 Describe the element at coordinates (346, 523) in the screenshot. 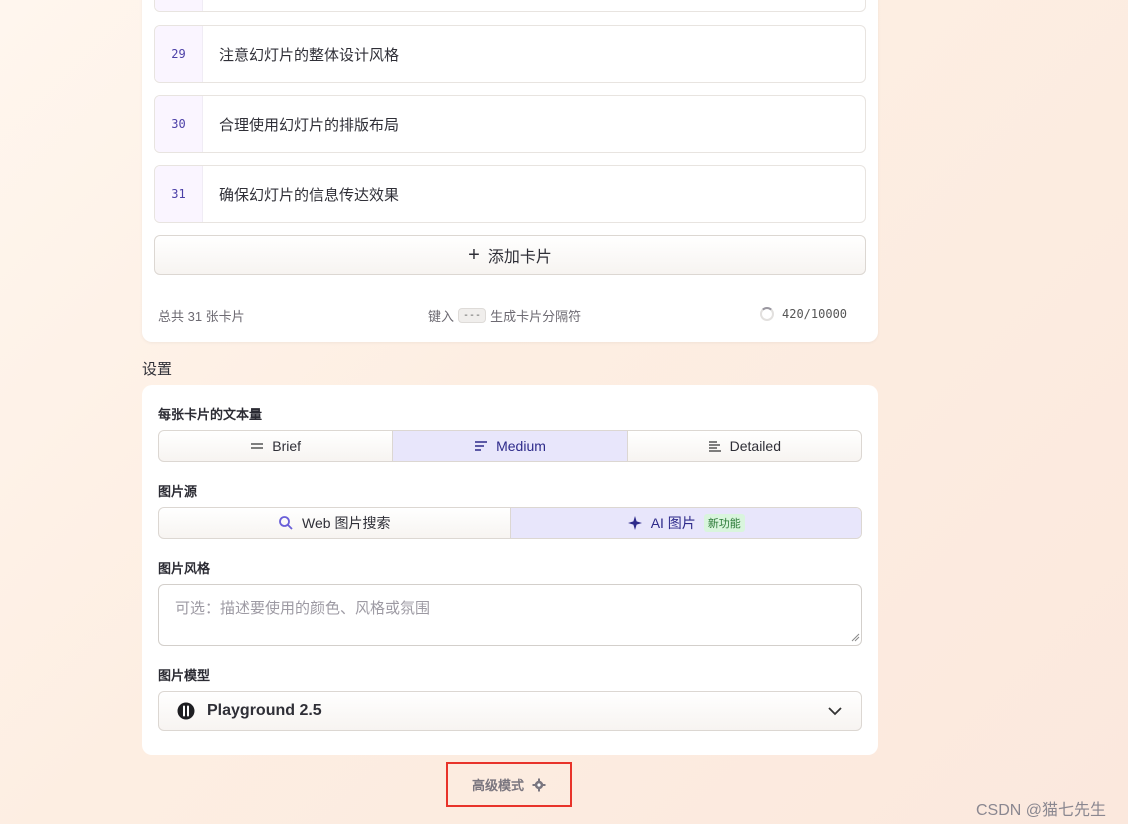

I see `option-web-search-label: Web 图片搜索` at that location.